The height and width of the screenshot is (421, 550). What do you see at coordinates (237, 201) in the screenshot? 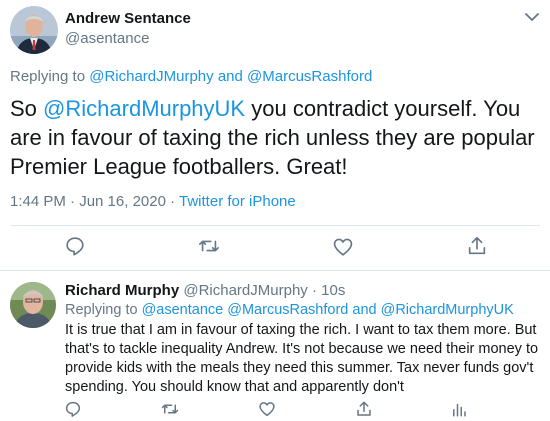
I see `tweet-source: Twitter for iPhone` at bounding box center [237, 201].